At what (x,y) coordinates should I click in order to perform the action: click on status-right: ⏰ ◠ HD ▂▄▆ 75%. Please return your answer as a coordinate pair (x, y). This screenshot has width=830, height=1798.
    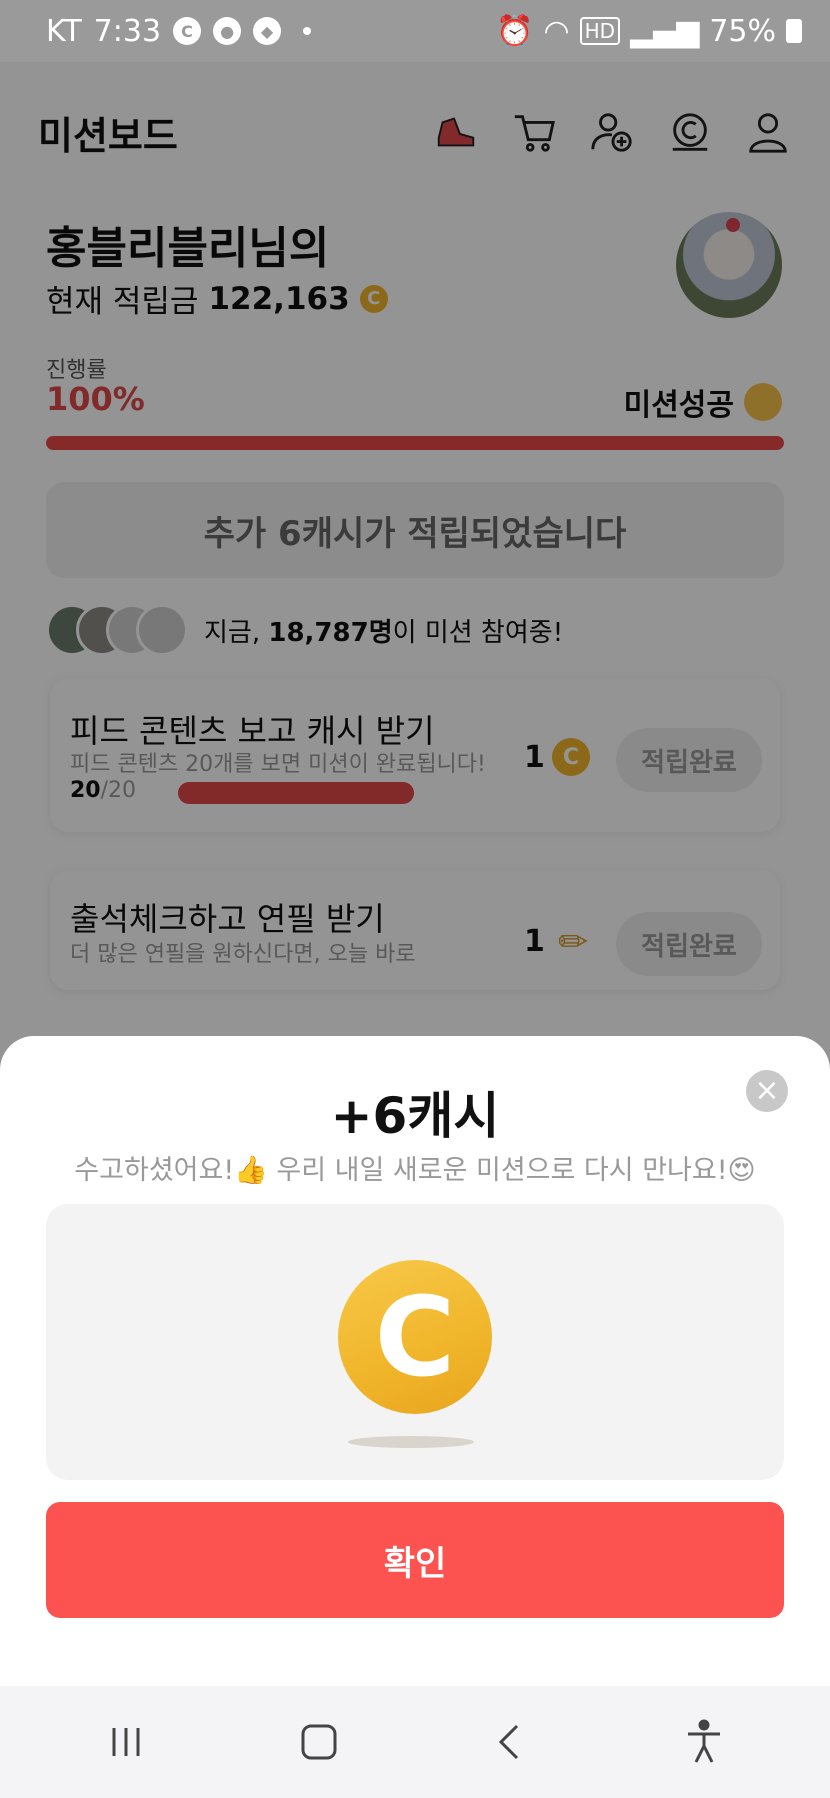
    Looking at the image, I should click on (649, 31).